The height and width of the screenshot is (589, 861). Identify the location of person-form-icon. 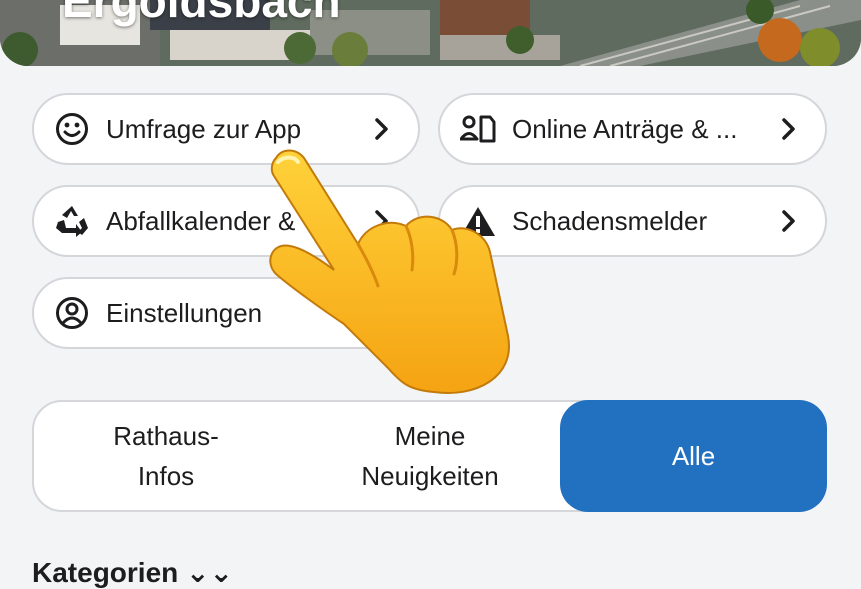
(478, 129).